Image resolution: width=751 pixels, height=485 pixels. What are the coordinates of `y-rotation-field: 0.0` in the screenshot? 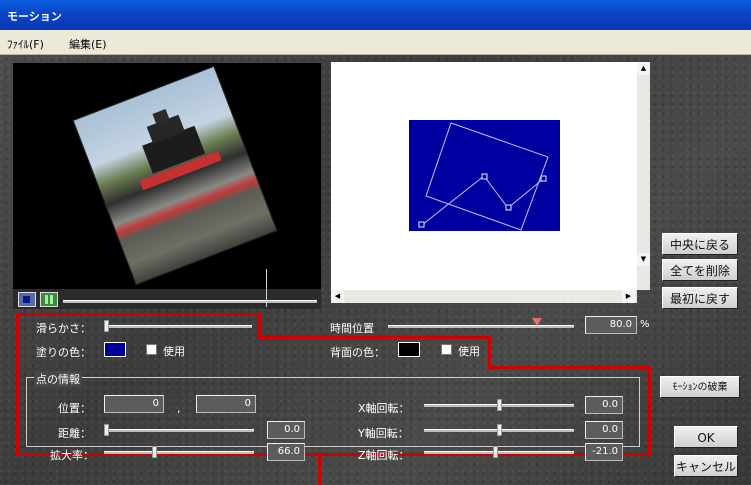 It's located at (604, 430).